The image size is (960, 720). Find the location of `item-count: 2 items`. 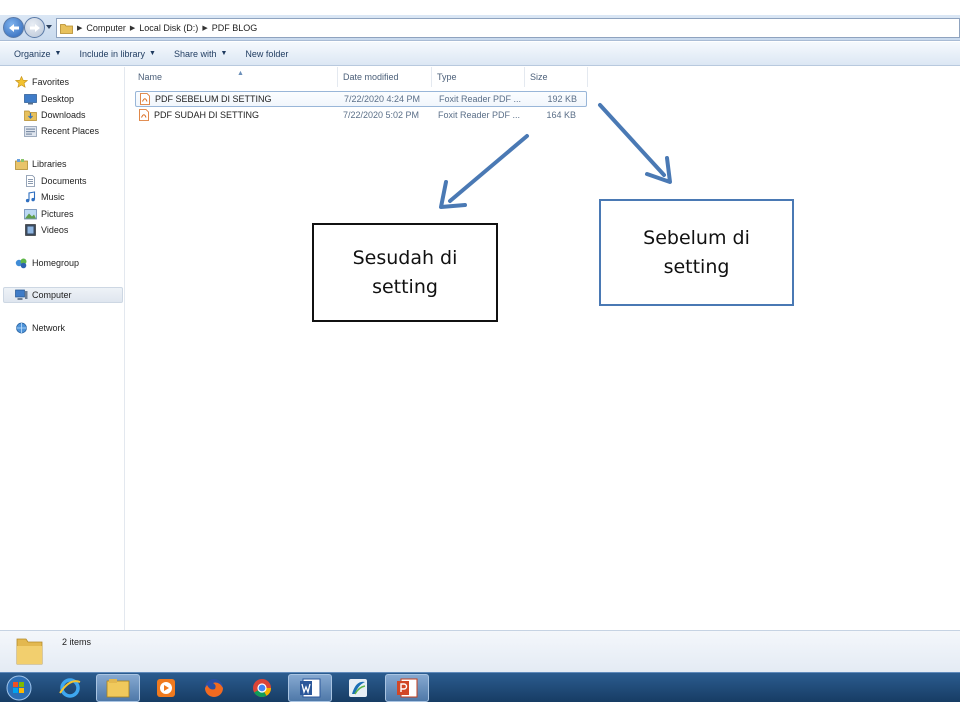

item-count: 2 items is located at coordinates (77, 642).